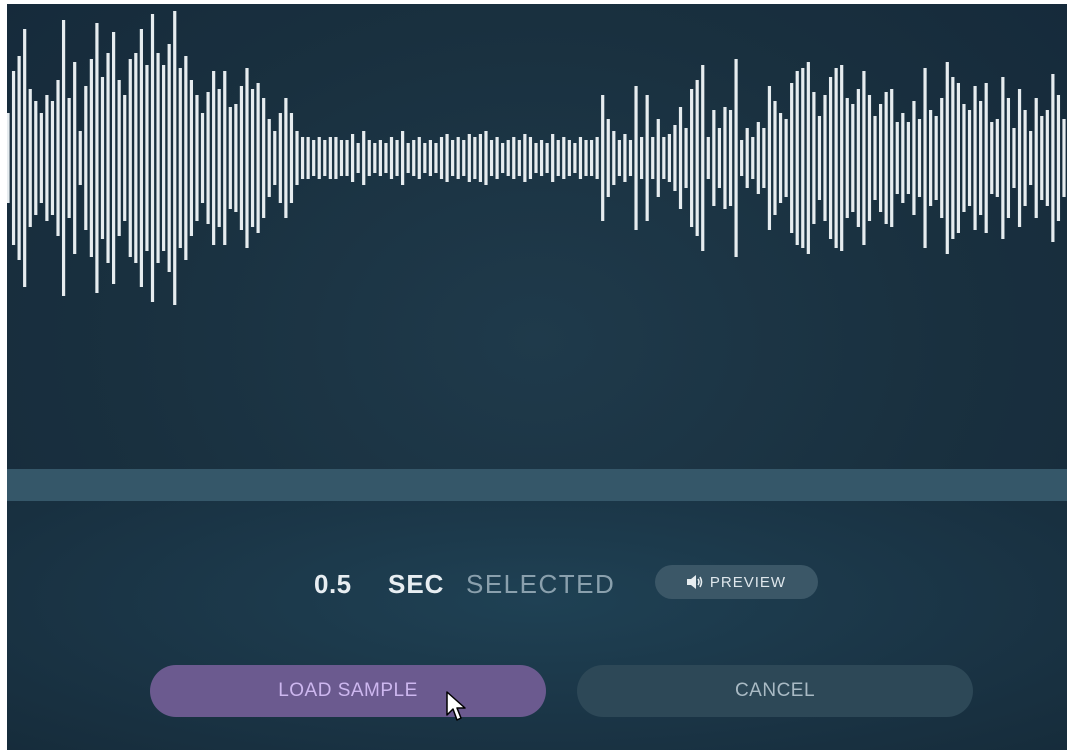 The width and height of the screenshot is (1067, 750). I want to click on waveform-scrollbar, so click(537, 485).